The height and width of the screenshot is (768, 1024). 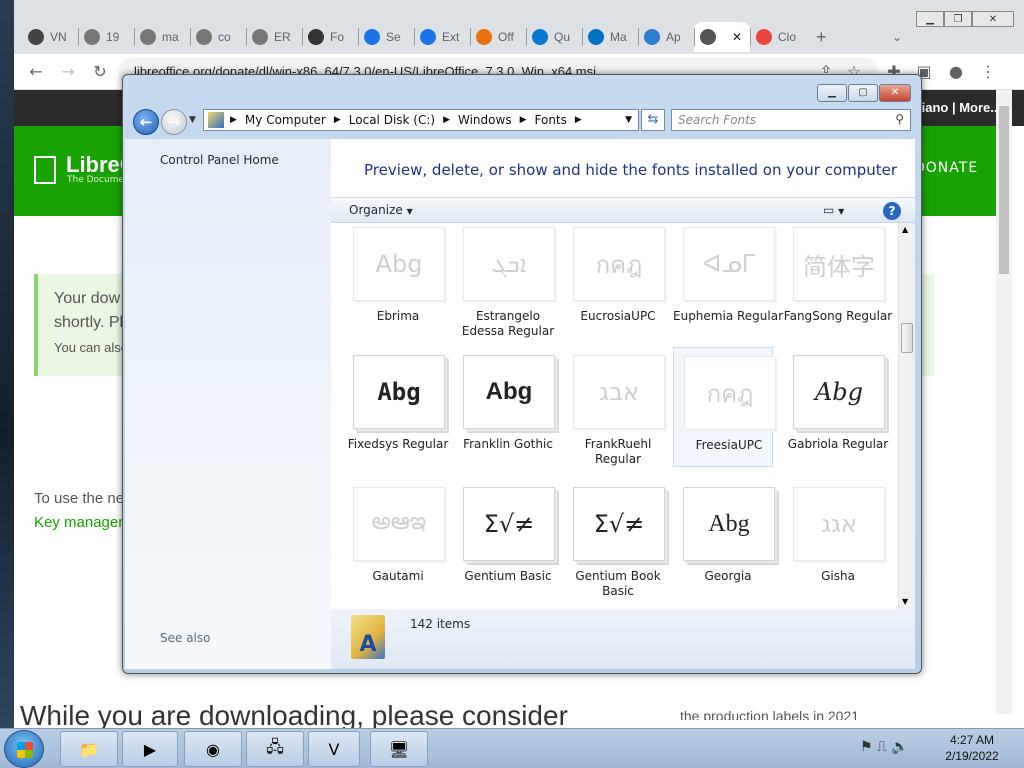 I want to click on tab-search-dropdown-icon: ⌄, so click(x=897, y=37).